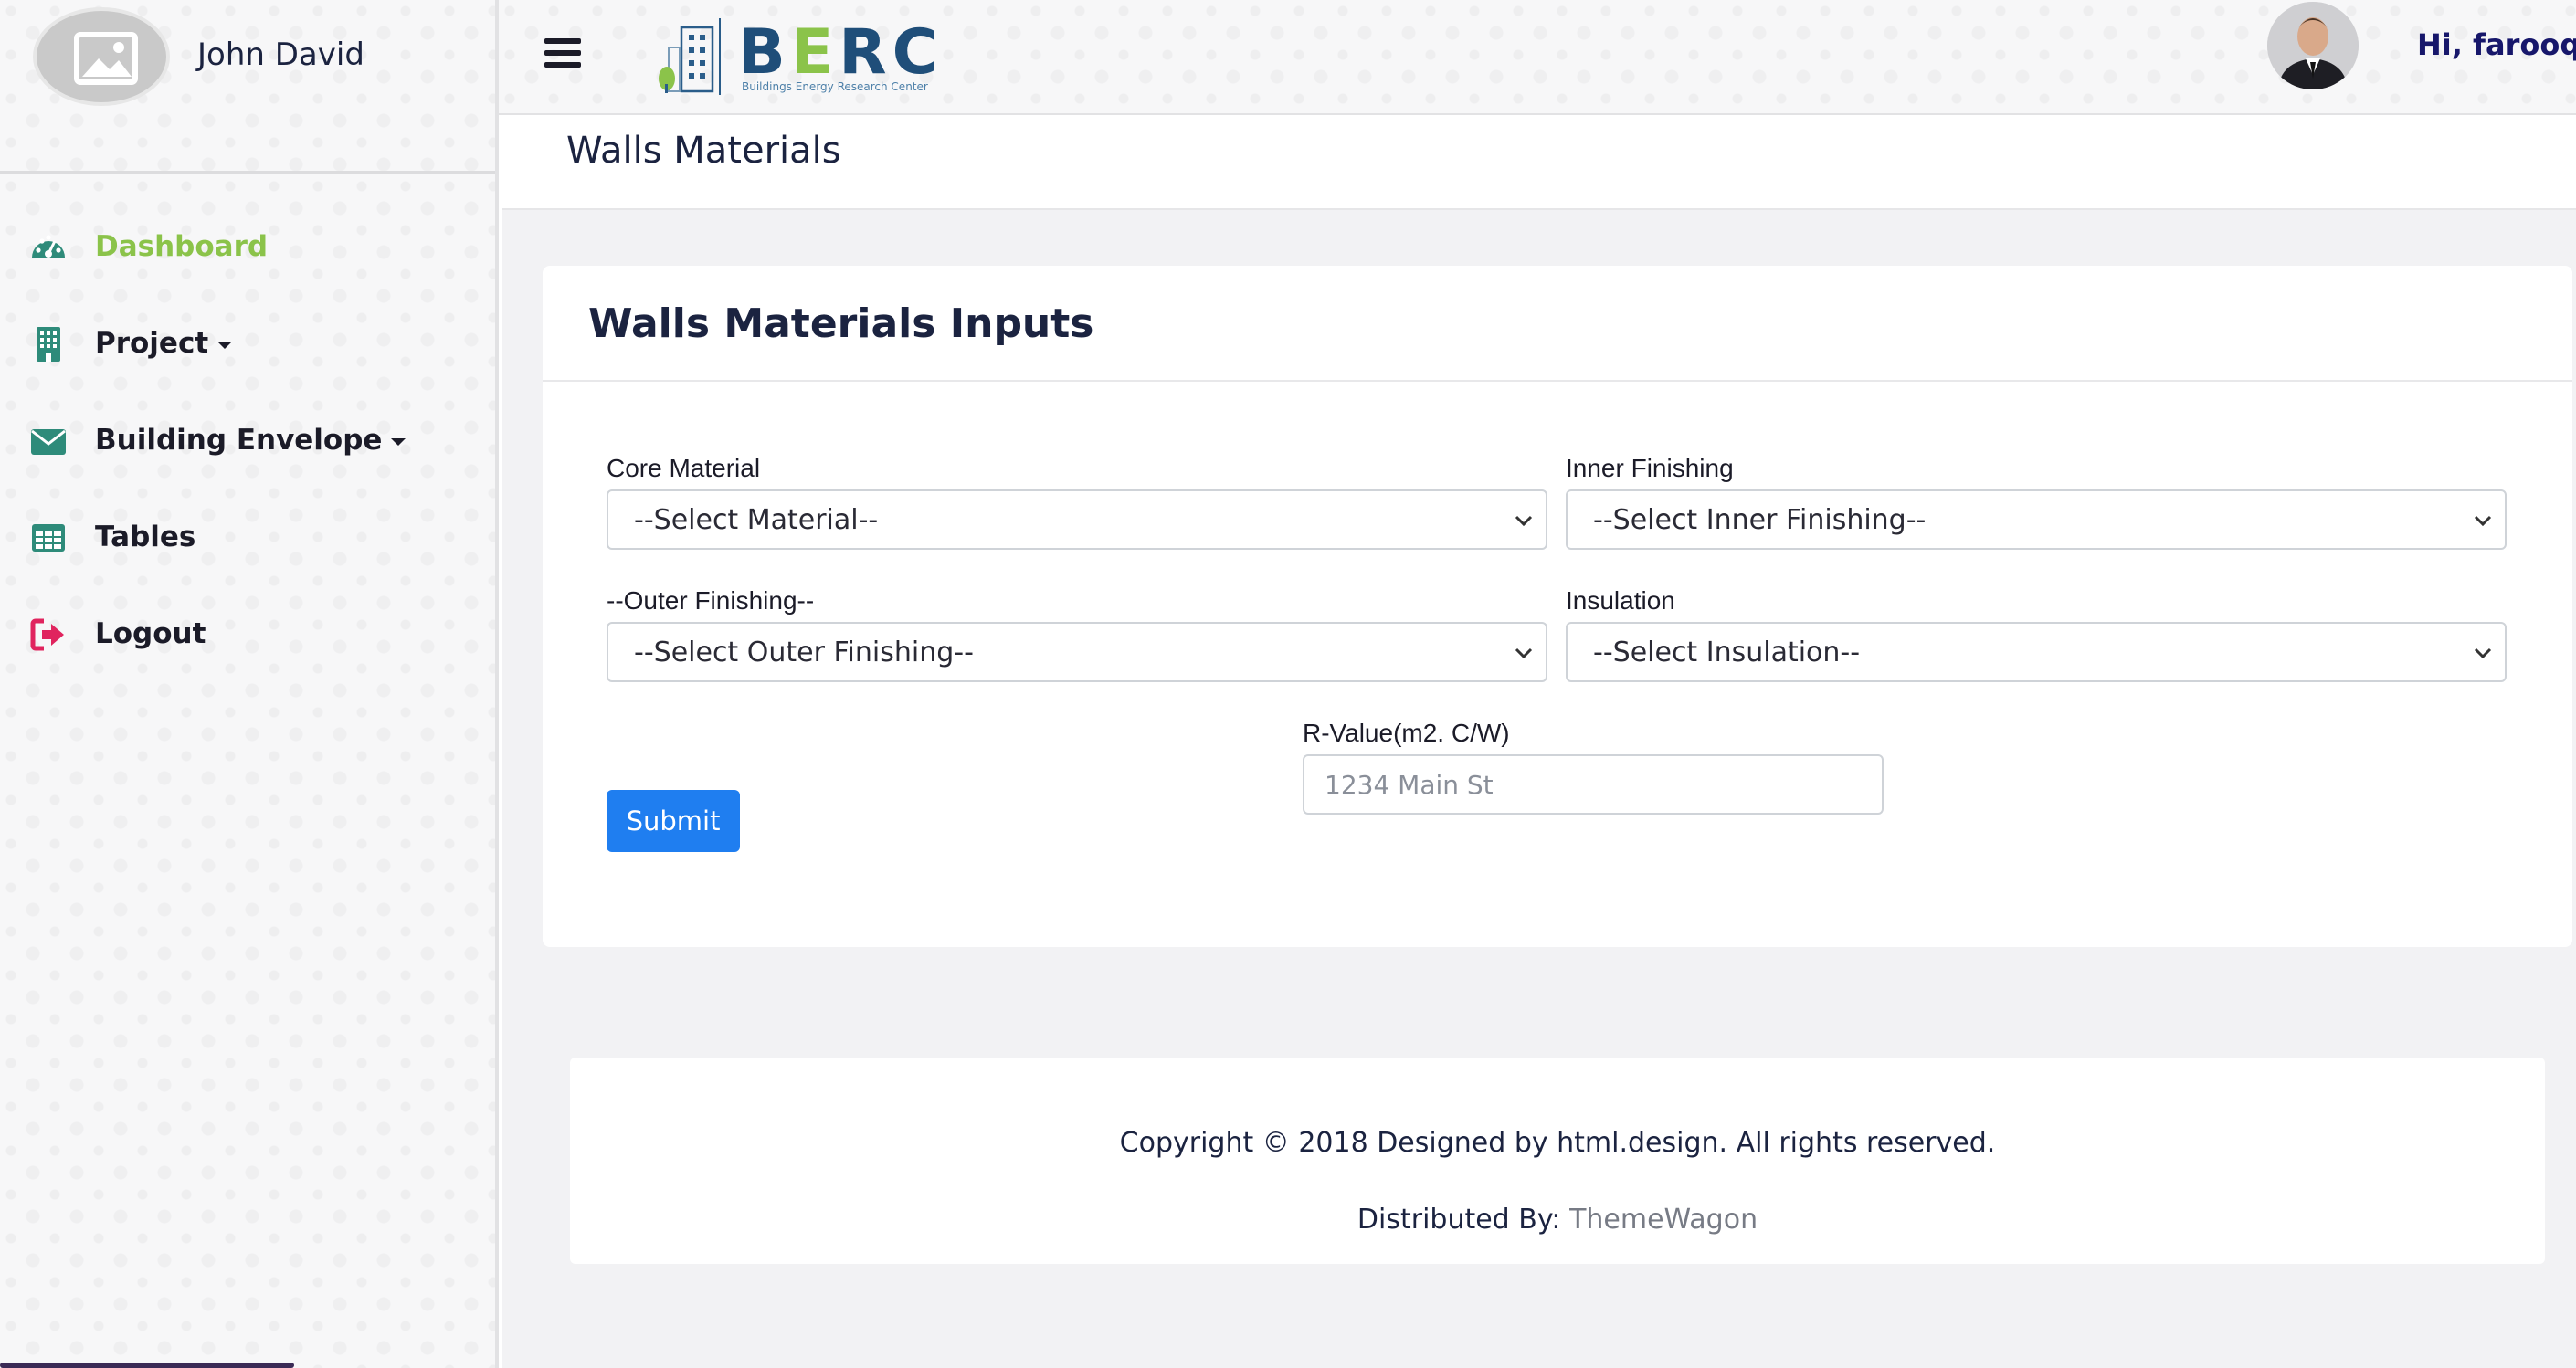  Describe the element at coordinates (1463, 1220) in the screenshot. I see `footer-distributed-prefix: Distributed By:` at that location.